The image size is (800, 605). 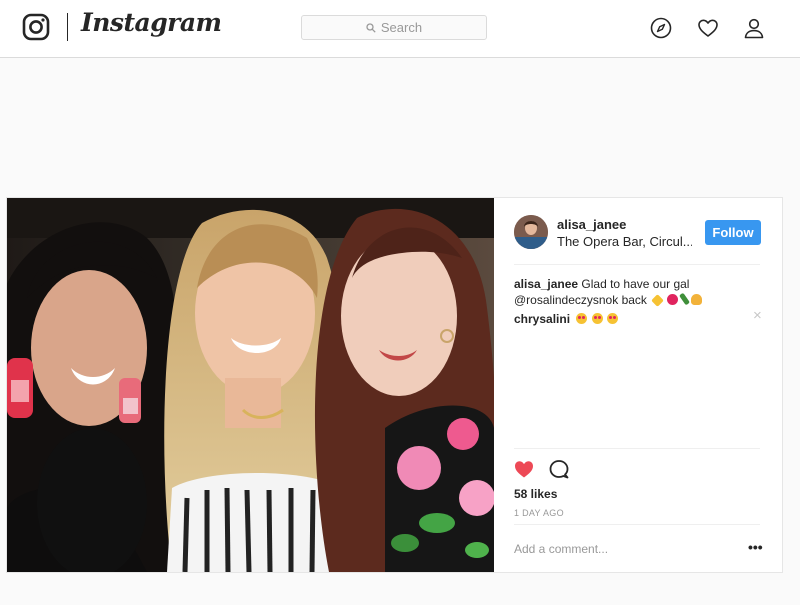 What do you see at coordinates (635, 284) in the screenshot?
I see `caption-text: Glad to have our gal` at bounding box center [635, 284].